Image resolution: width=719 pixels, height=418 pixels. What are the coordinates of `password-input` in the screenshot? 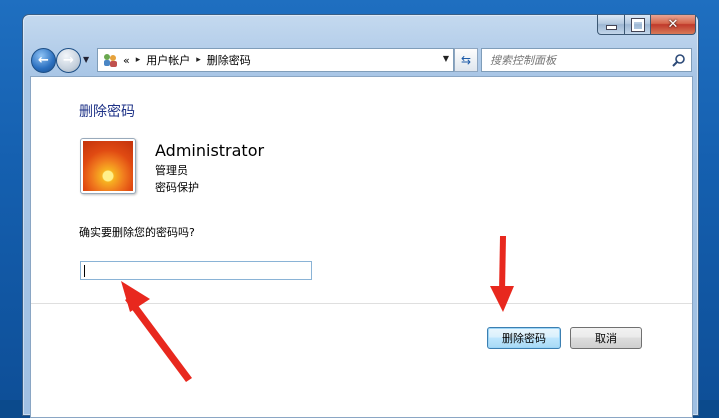 It's located at (196, 270).